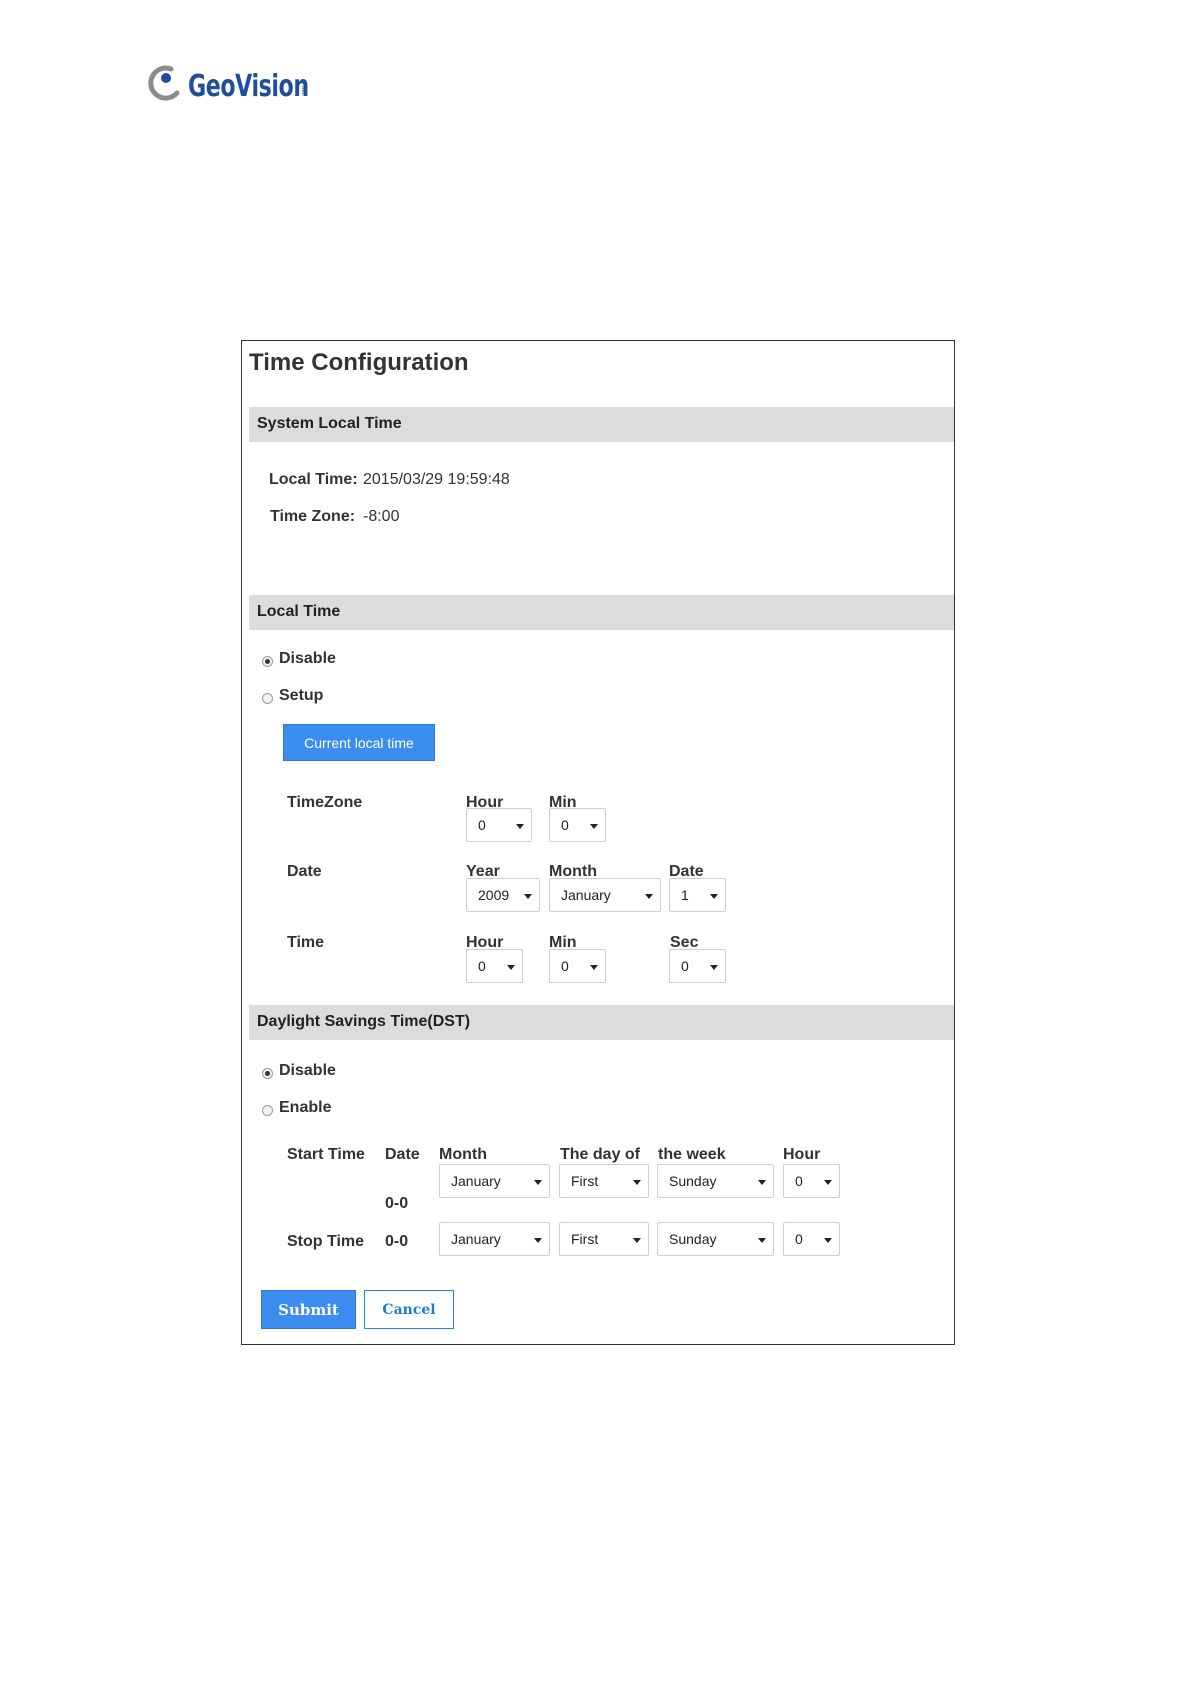 This screenshot has width=1190, height=1684. I want to click on geovision-logo: GeoVision, so click(241, 84).